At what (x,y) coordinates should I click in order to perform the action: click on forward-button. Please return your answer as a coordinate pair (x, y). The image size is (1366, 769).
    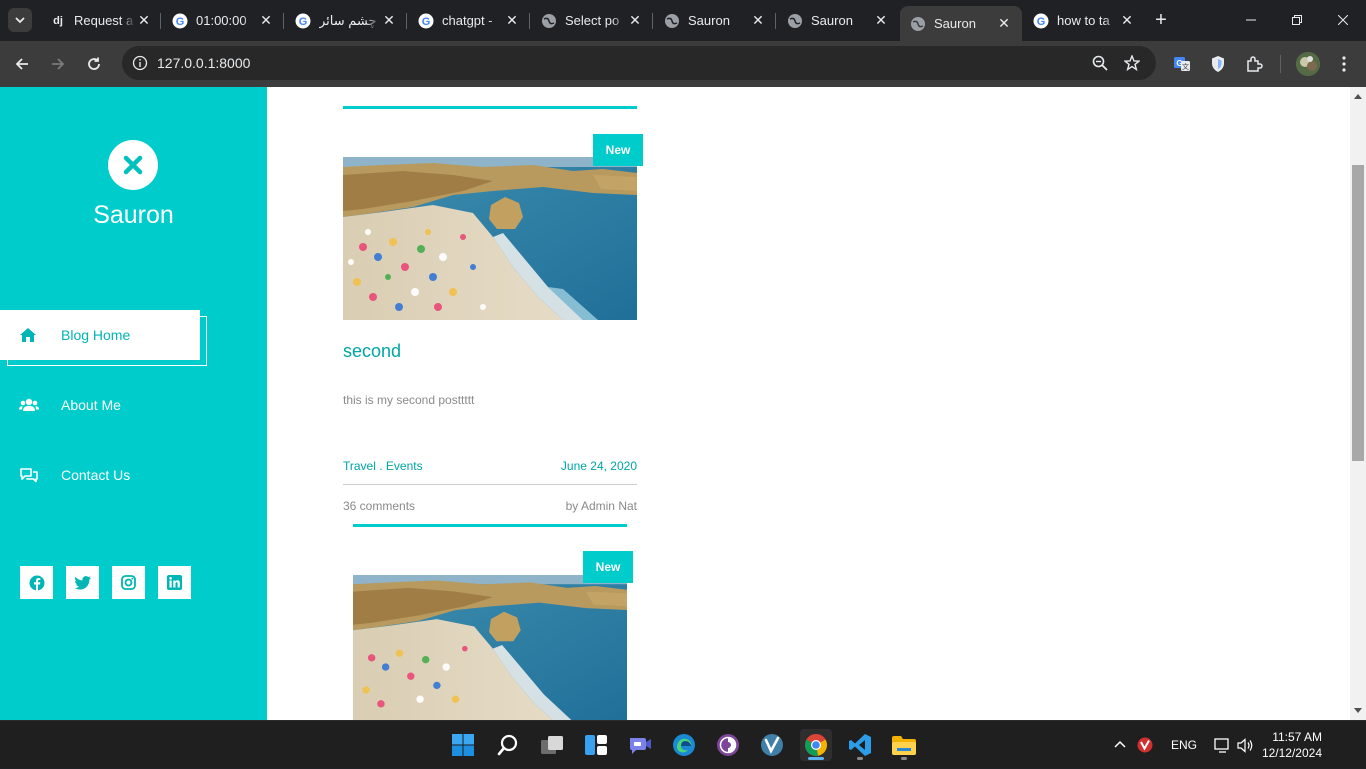
    Looking at the image, I should click on (58, 64).